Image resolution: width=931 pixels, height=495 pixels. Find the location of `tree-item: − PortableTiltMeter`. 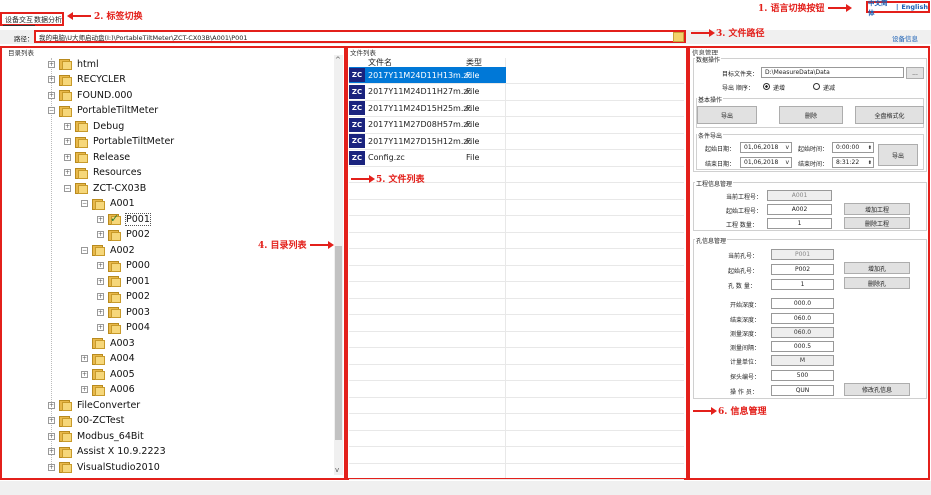

tree-item: − PortableTiltMeter is located at coordinates (103, 111).